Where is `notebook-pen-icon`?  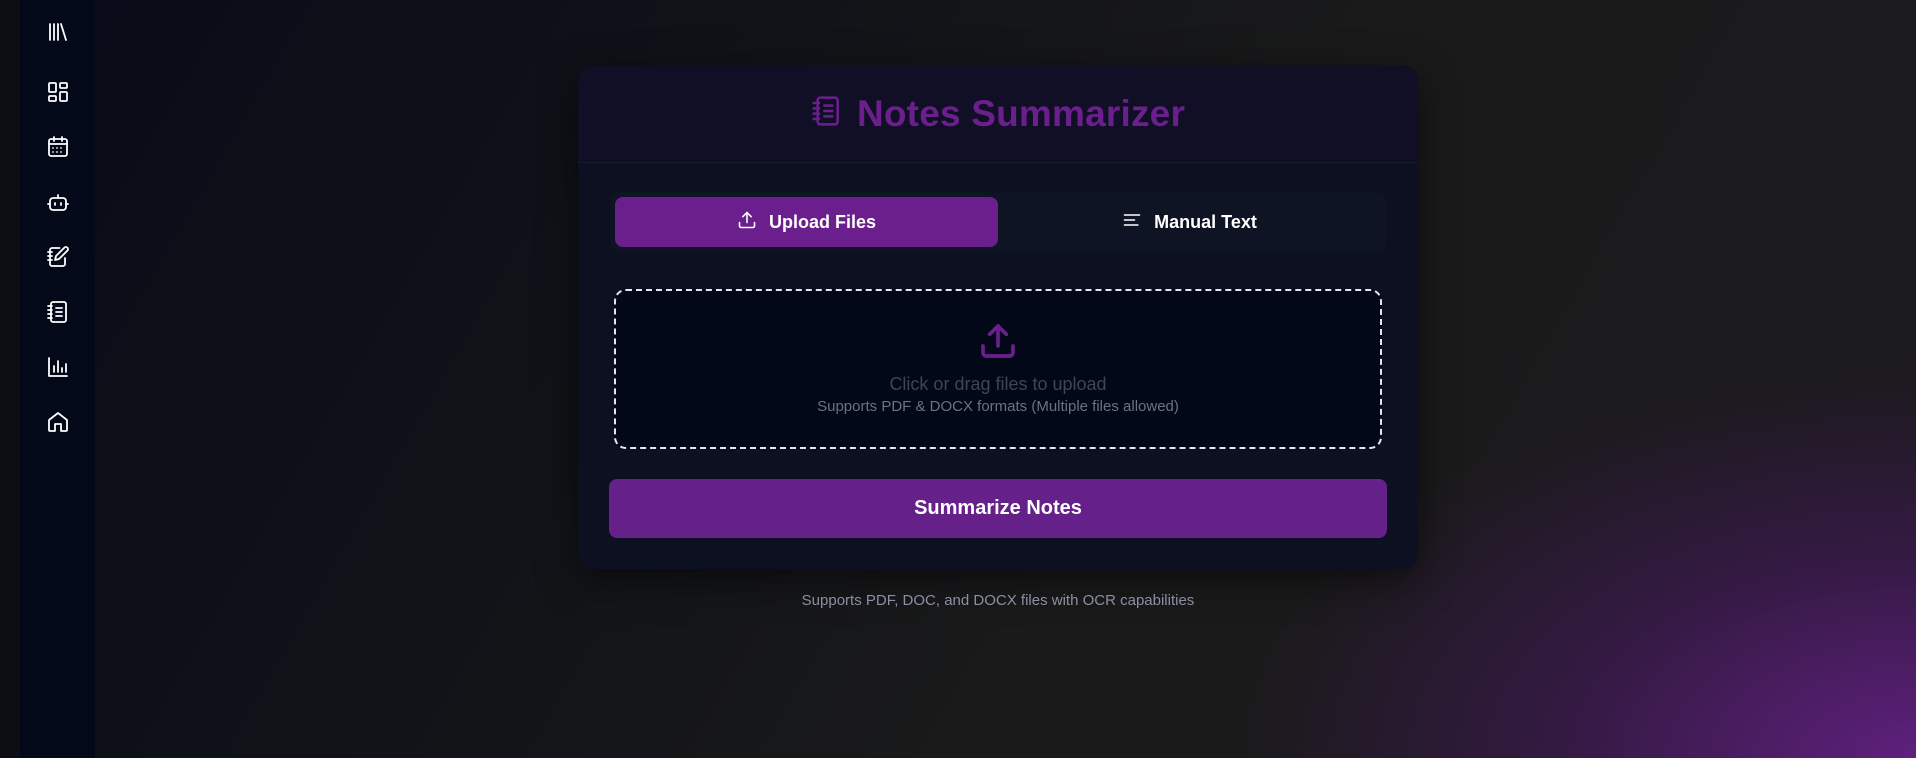 notebook-pen-icon is located at coordinates (58, 259).